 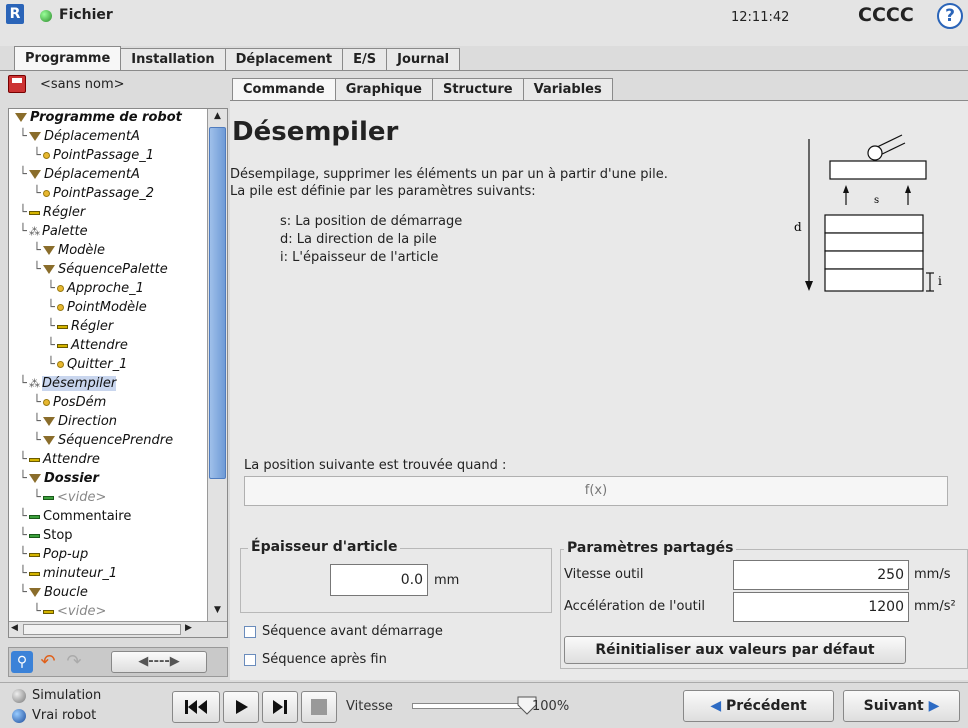 What do you see at coordinates (173, 59) in the screenshot?
I see `tab-installation: Installation` at bounding box center [173, 59].